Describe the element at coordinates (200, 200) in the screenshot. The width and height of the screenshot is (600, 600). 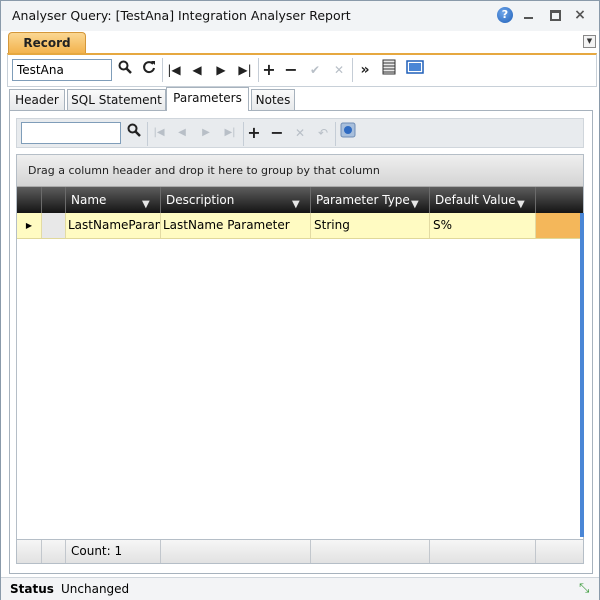
I see `column-header-description-label: Description` at that location.